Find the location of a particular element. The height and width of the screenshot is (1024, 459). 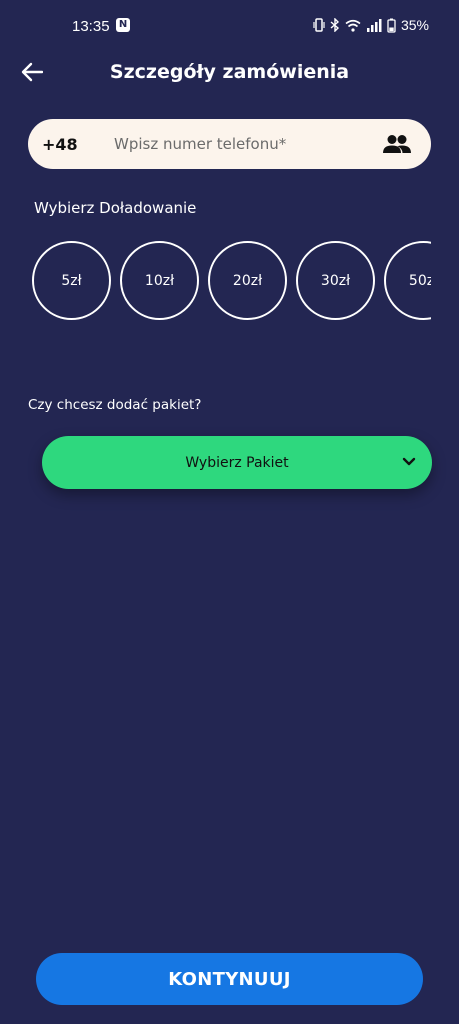

package-select-label: Wybierz Pakiet is located at coordinates (237, 462).